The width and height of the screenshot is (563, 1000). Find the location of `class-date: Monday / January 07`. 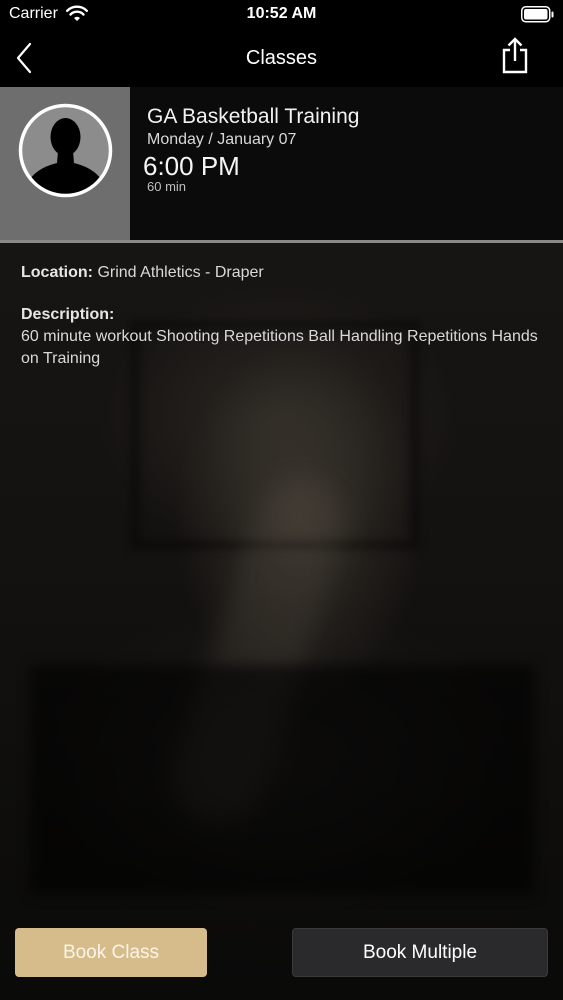

class-date: Monday / January 07 is located at coordinates (222, 139).